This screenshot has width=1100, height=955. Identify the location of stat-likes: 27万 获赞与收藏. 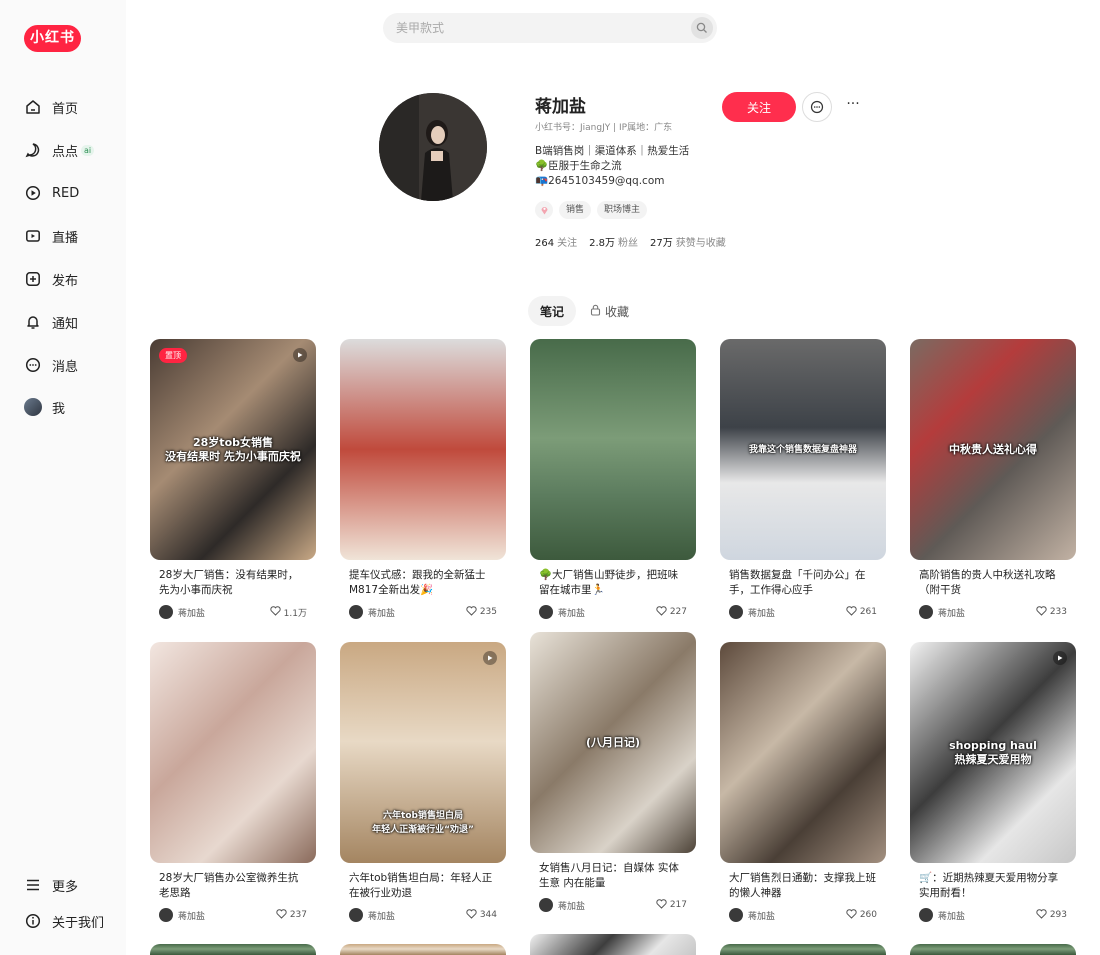
(688, 243).